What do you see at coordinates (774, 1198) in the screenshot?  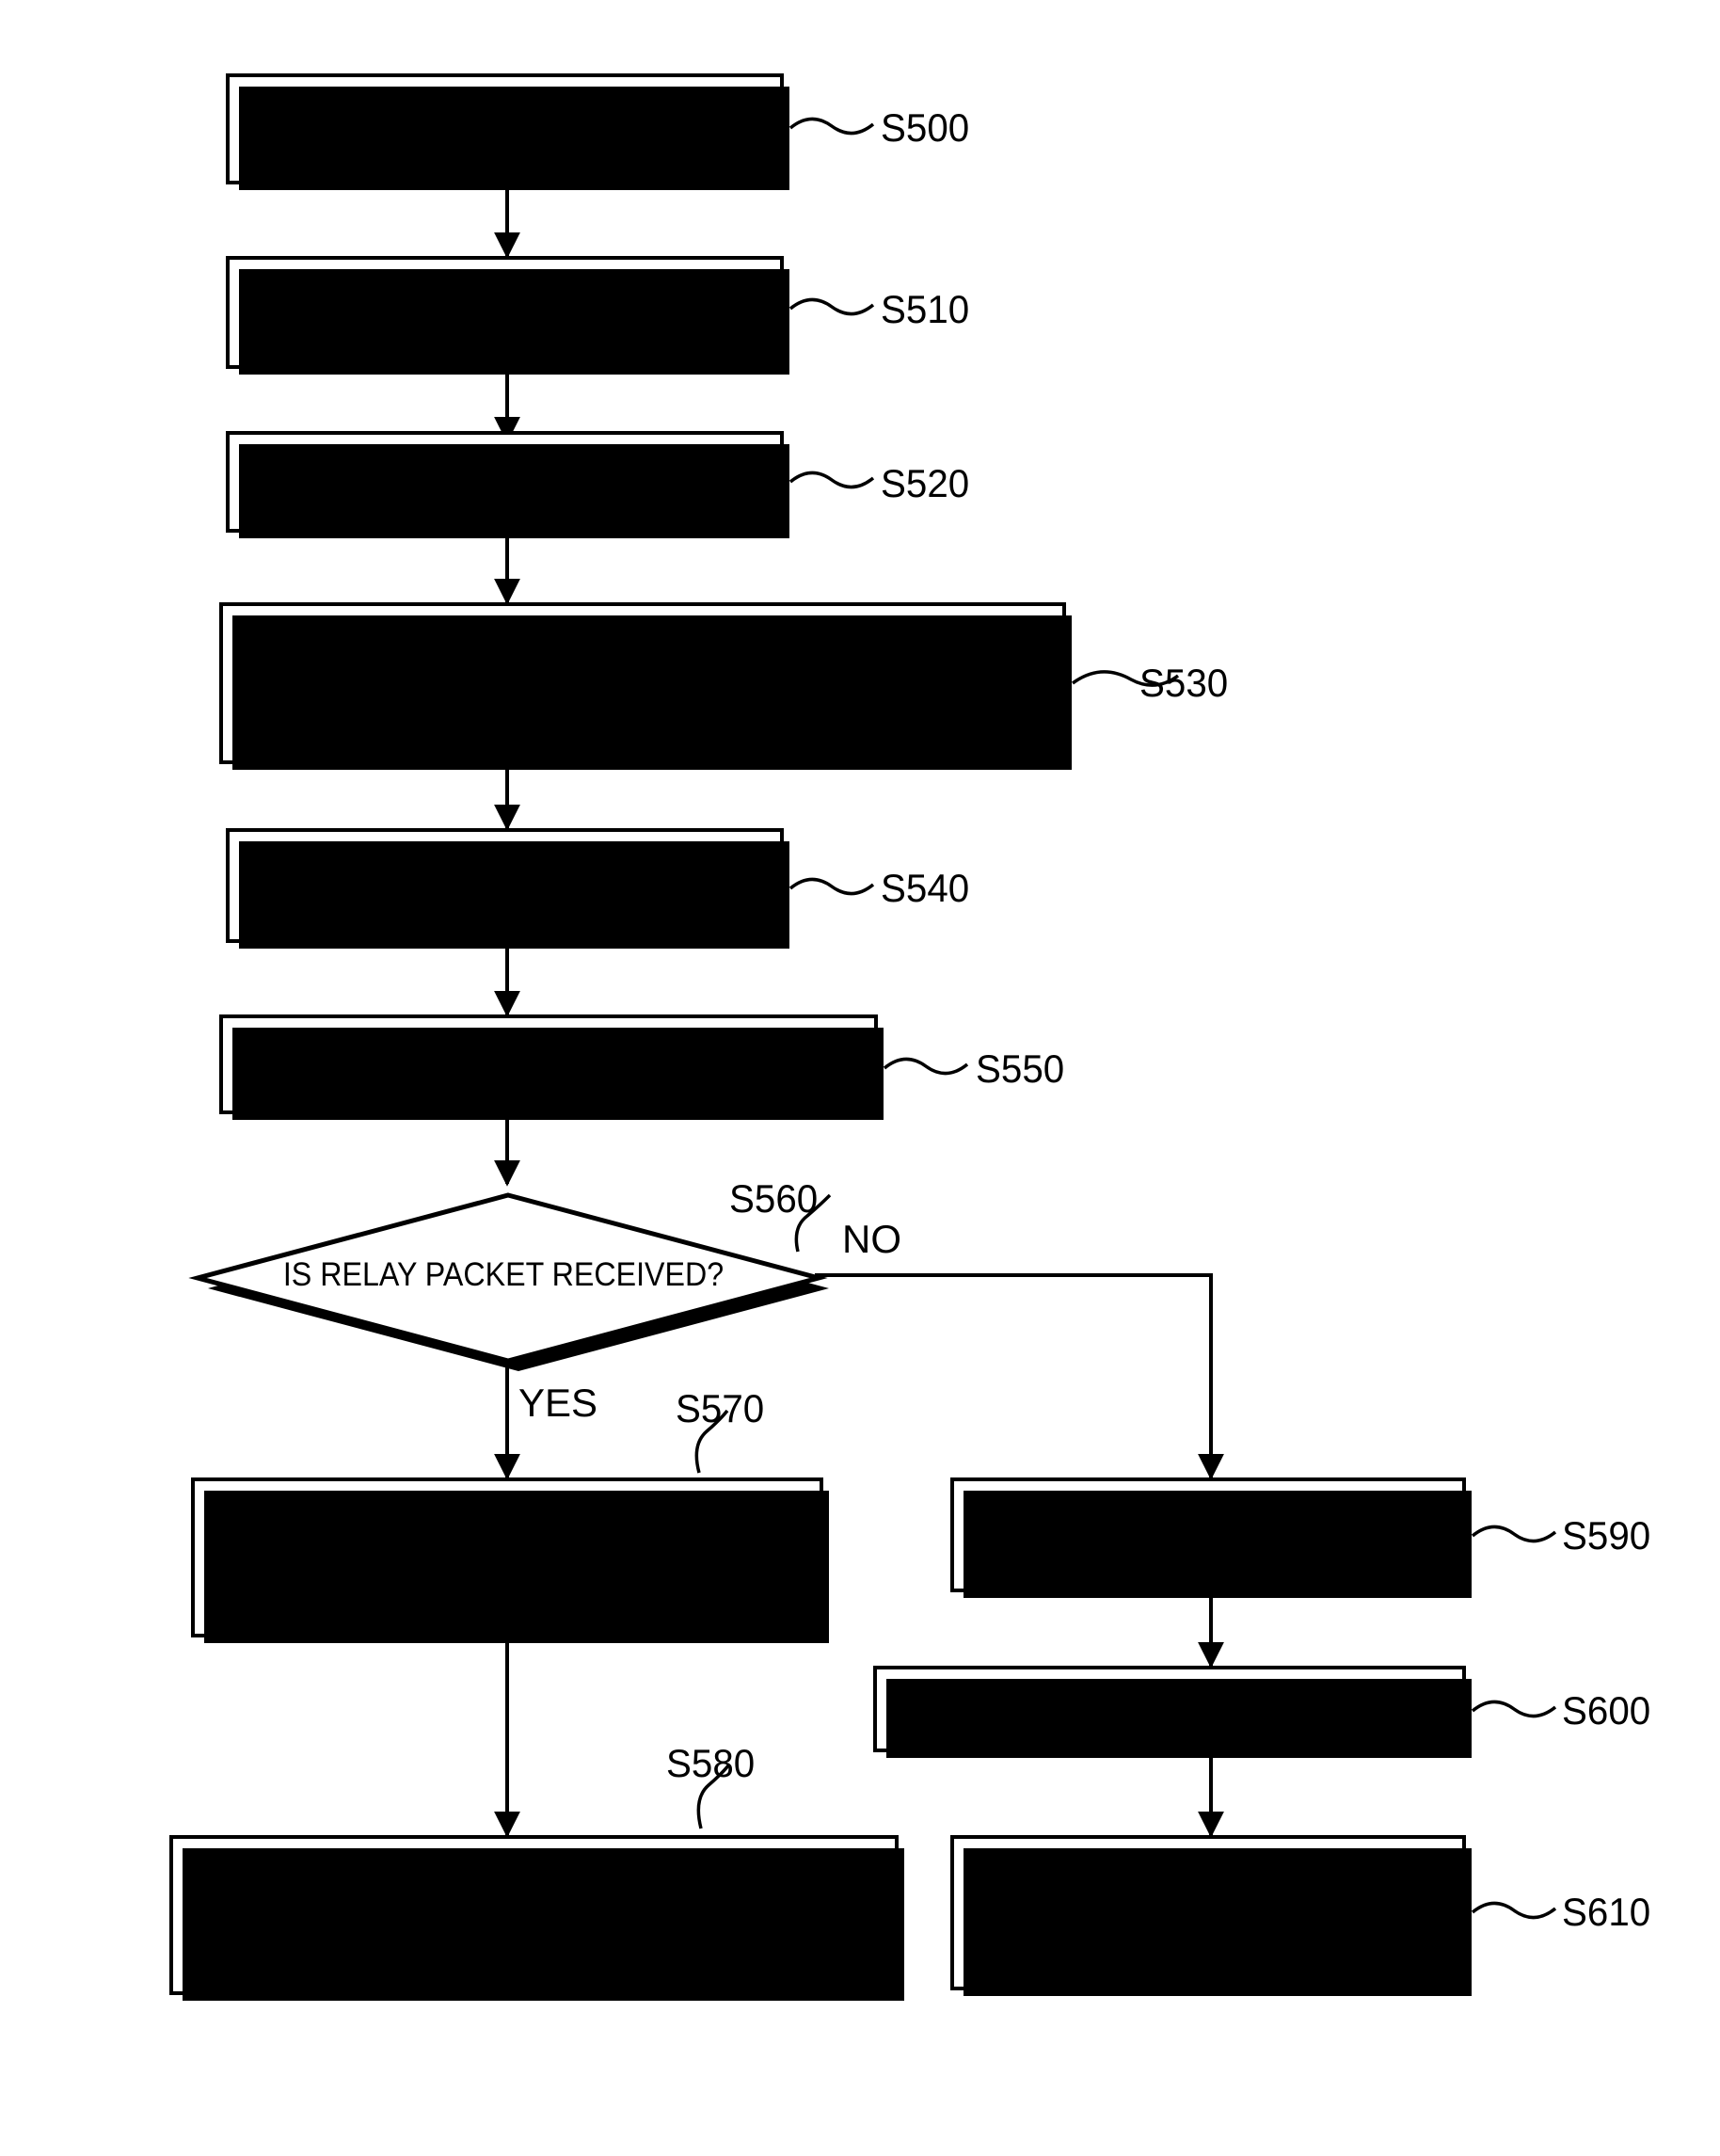 I see `ref-s560: S560` at bounding box center [774, 1198].